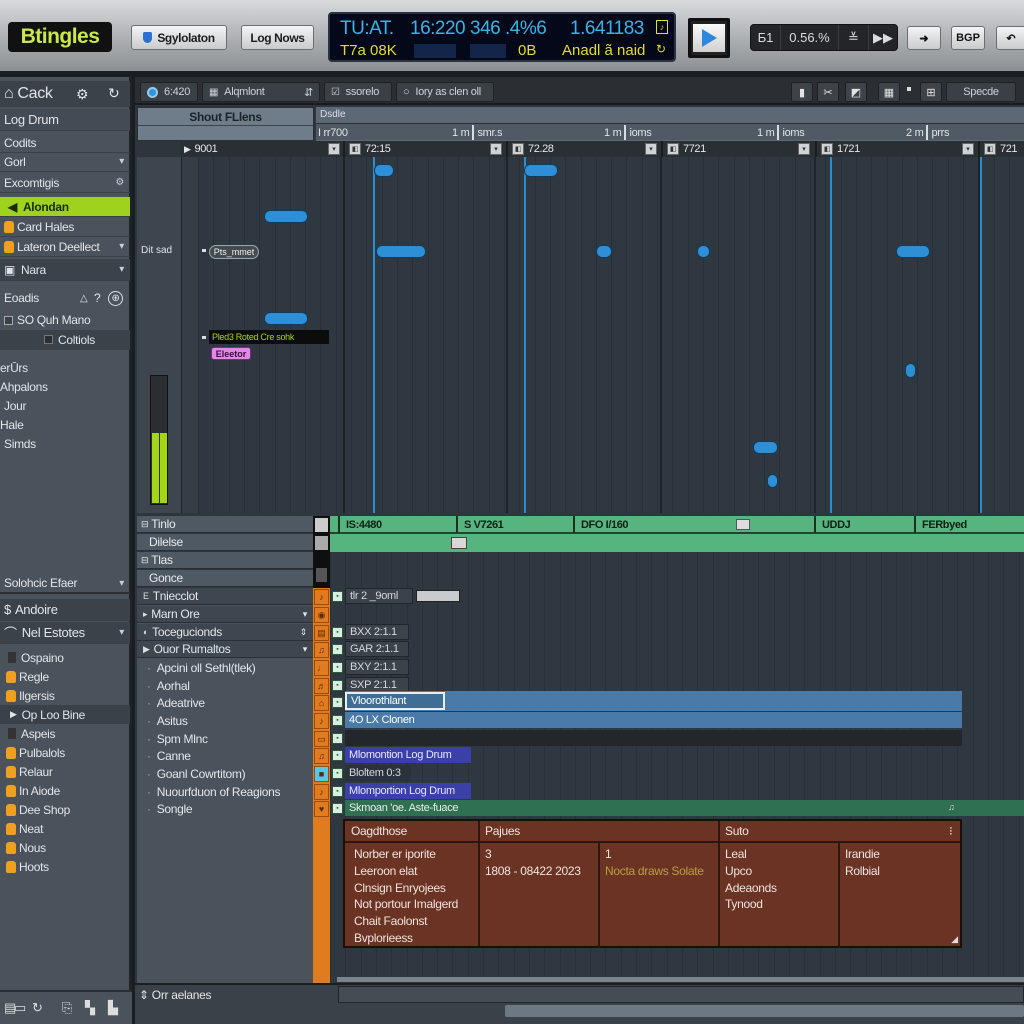  I want to click on track-item: · Asitus, so click(225, 720).